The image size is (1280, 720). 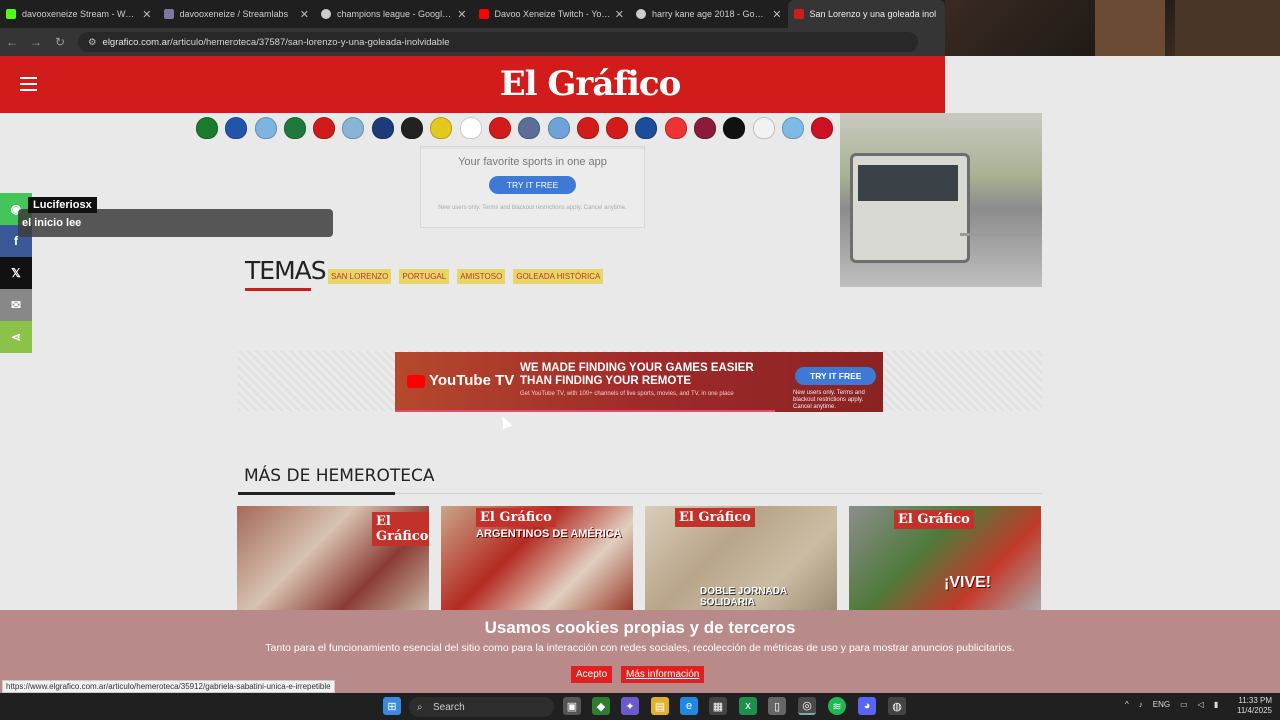 What do you see at coordinates (660, 706) in the screenshot?
I see `file-explorer-icon: ▤` at bounding box center [660, 706].